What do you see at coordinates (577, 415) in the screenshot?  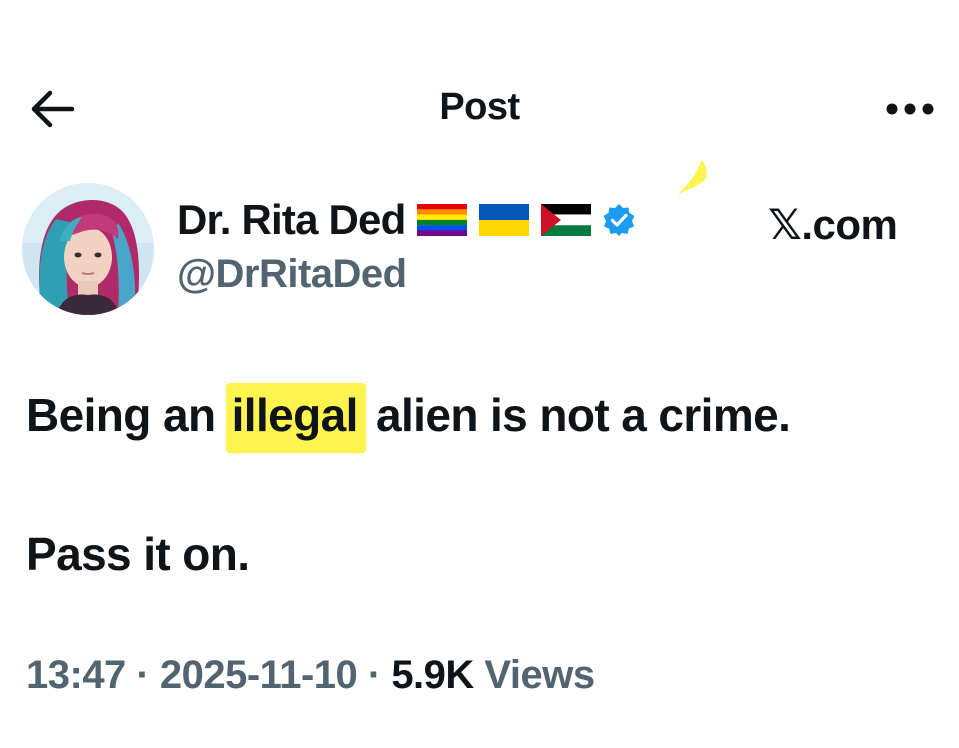 I see `post-text-after: alien is not a crime.` at bounding box center [577, 415].